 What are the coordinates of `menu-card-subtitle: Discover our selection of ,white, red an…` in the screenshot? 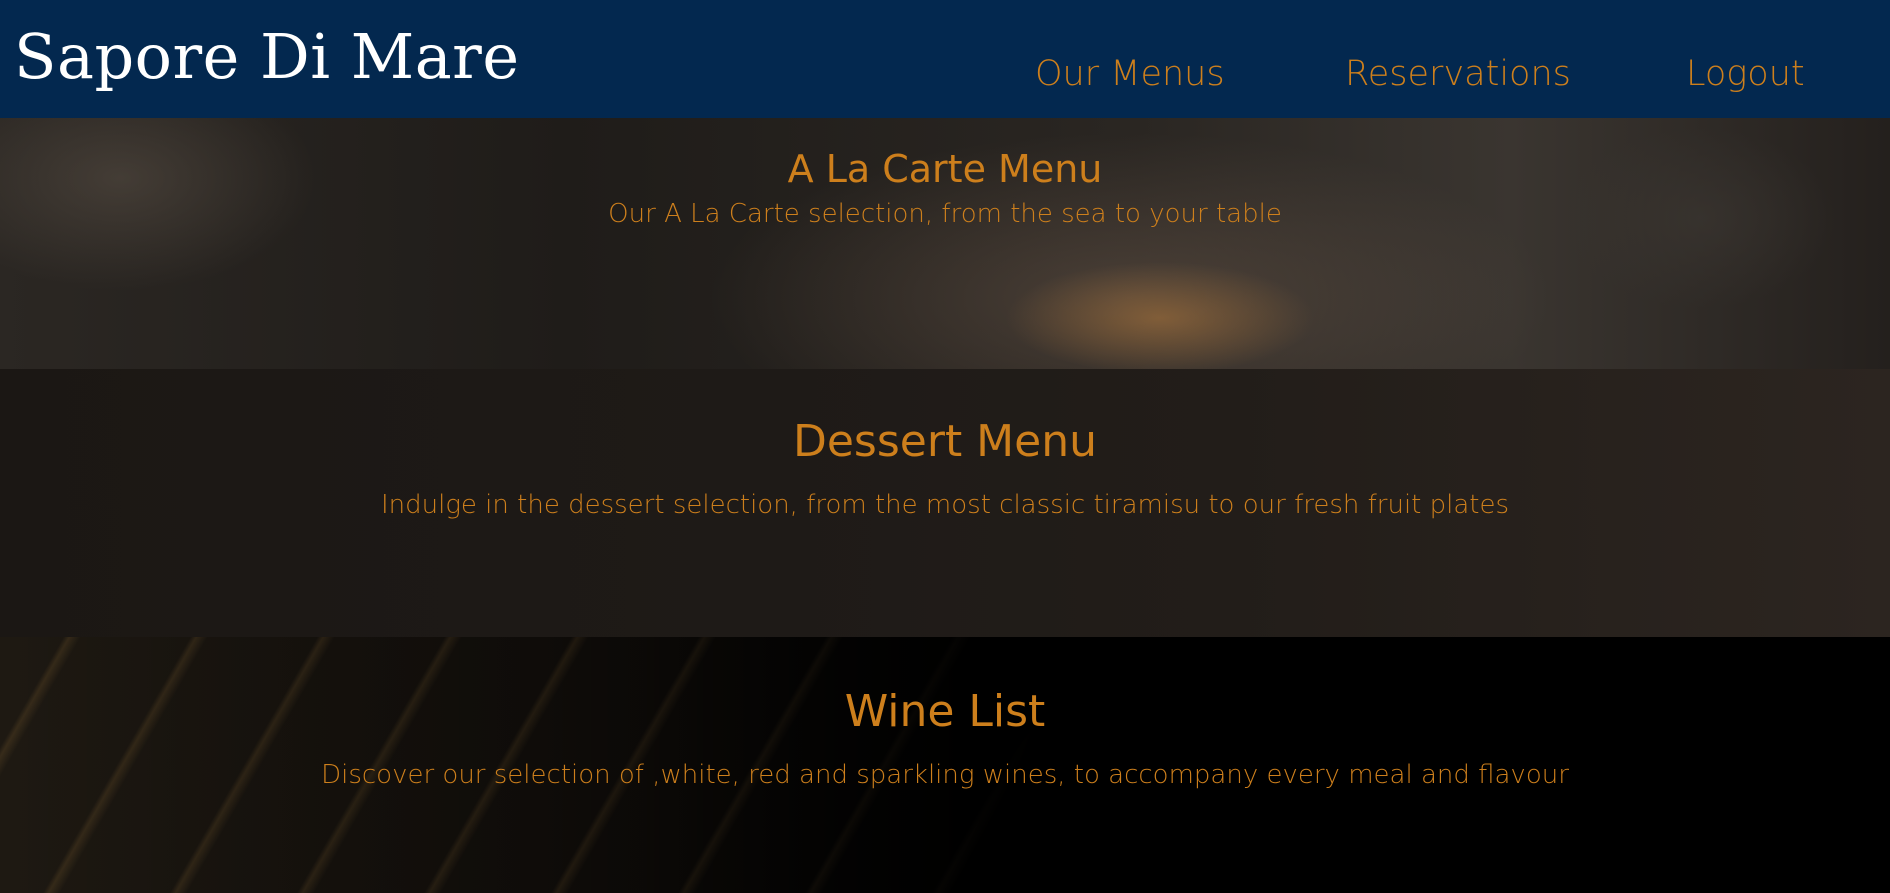 It's located at (945, 775).